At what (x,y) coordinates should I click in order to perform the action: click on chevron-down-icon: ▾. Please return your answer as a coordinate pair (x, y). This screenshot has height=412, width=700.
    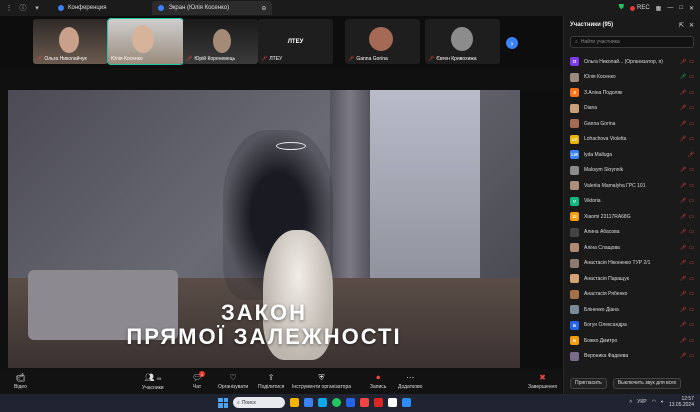
    Looking at the image, I should click on (37, 8).